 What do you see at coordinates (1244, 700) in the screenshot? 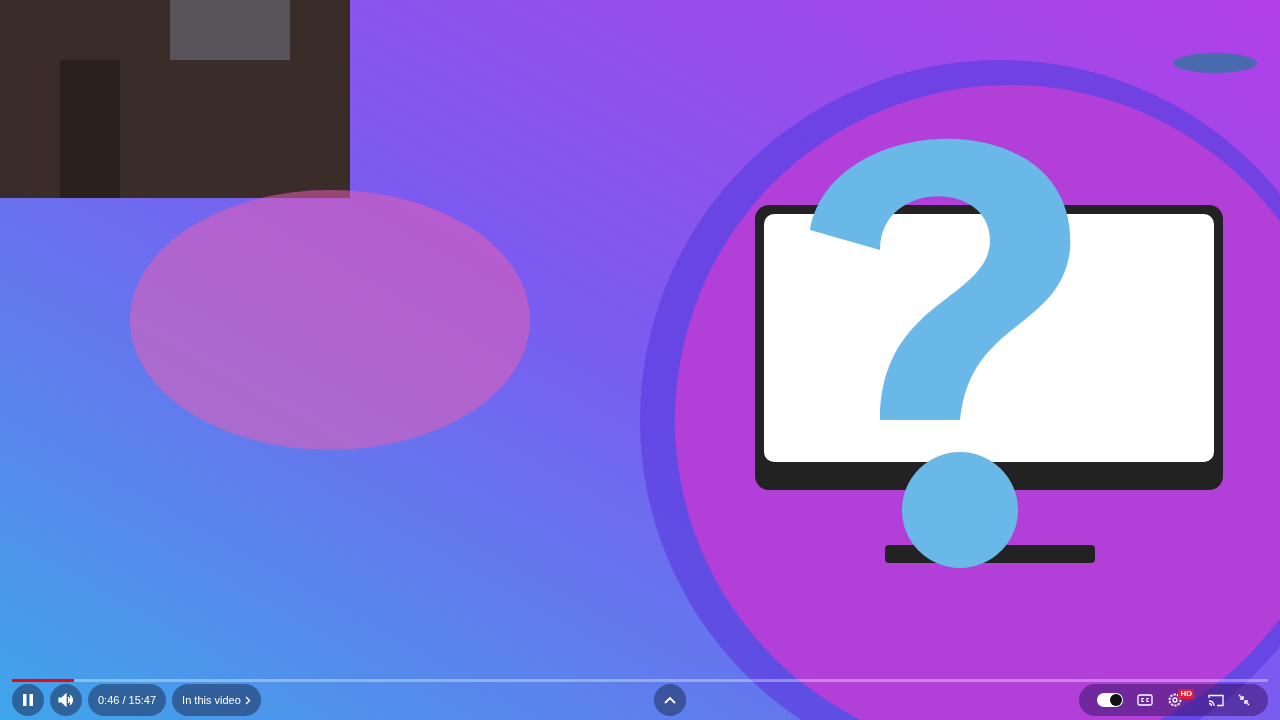
I see `exit-fullscreen-icon` at bounding box center [1244, 700].